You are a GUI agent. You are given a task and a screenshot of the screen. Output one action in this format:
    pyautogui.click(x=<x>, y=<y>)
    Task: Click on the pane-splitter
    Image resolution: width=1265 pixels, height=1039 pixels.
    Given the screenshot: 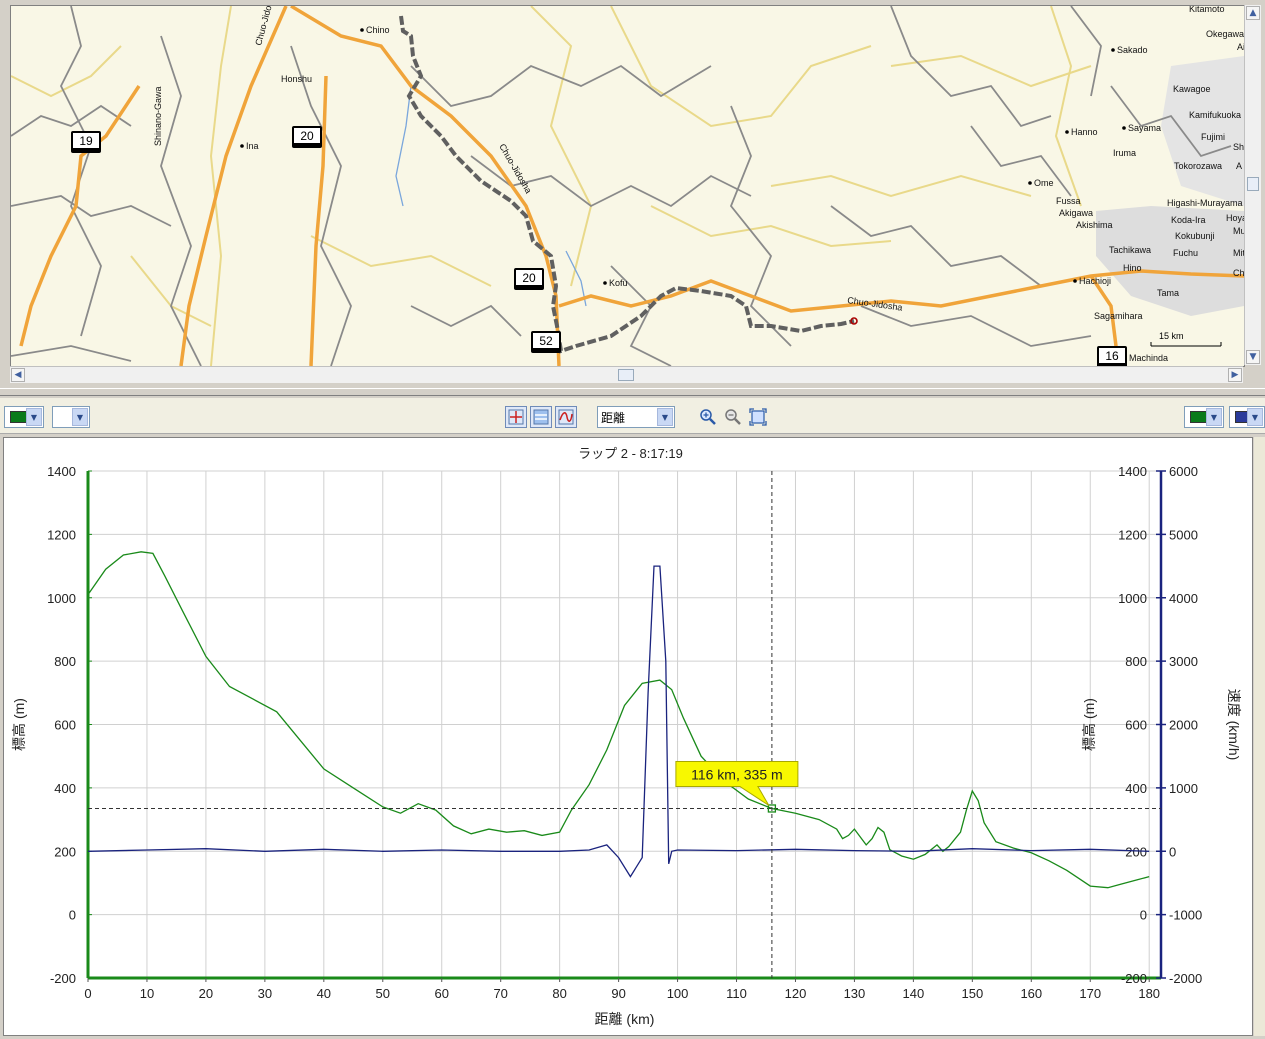 What is the action you would take?
    pyautogui.click(x=632, y=392)
    